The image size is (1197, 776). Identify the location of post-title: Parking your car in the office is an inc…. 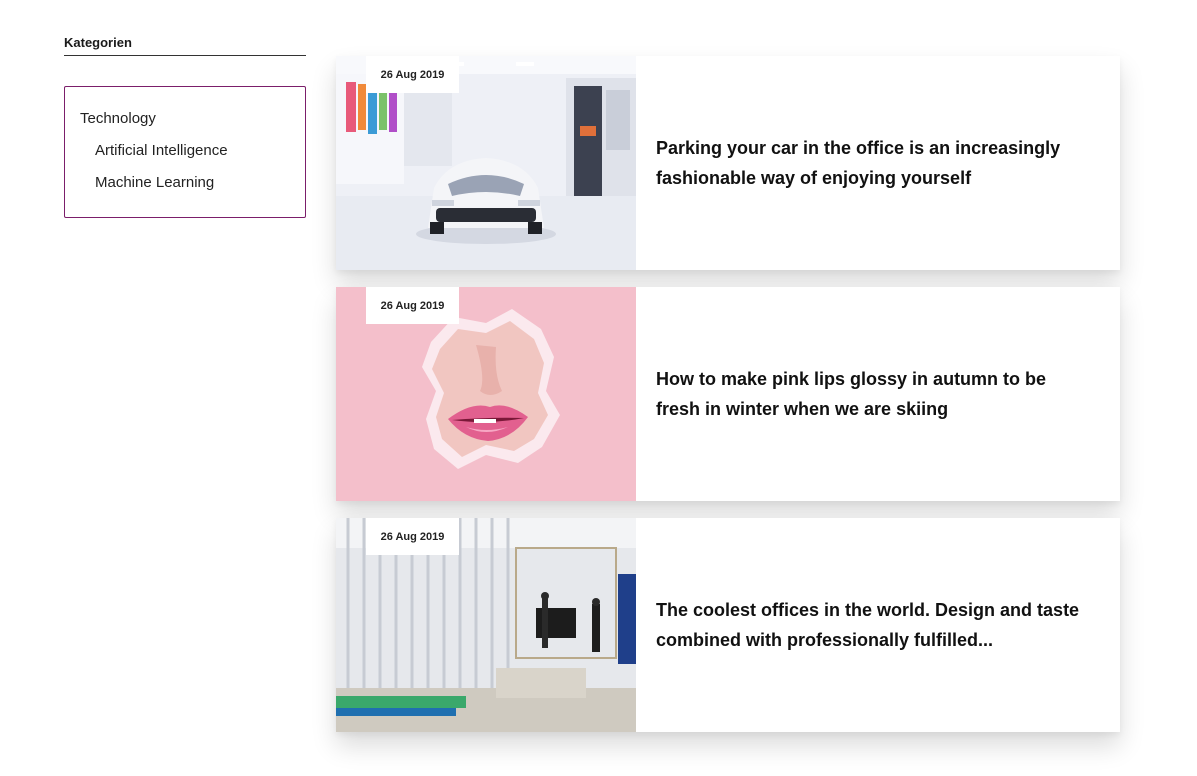
(873, 163).